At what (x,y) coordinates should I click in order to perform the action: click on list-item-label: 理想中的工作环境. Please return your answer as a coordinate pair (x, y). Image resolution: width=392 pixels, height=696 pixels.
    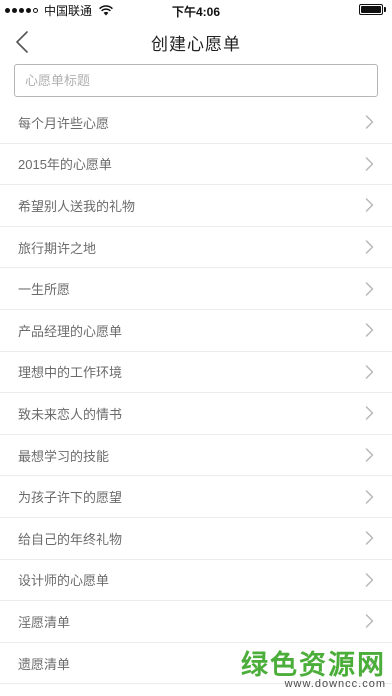
    Looking at the image, I should click on (70, 373).